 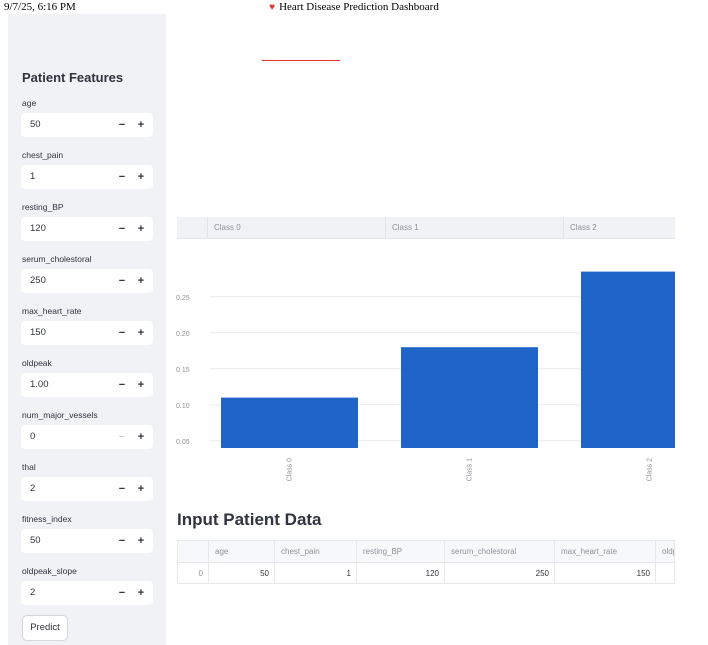 What do you see at coordinates (315, 573) in the screenshot?
I see `table-cell: 1` at bounding box center [315, 573].